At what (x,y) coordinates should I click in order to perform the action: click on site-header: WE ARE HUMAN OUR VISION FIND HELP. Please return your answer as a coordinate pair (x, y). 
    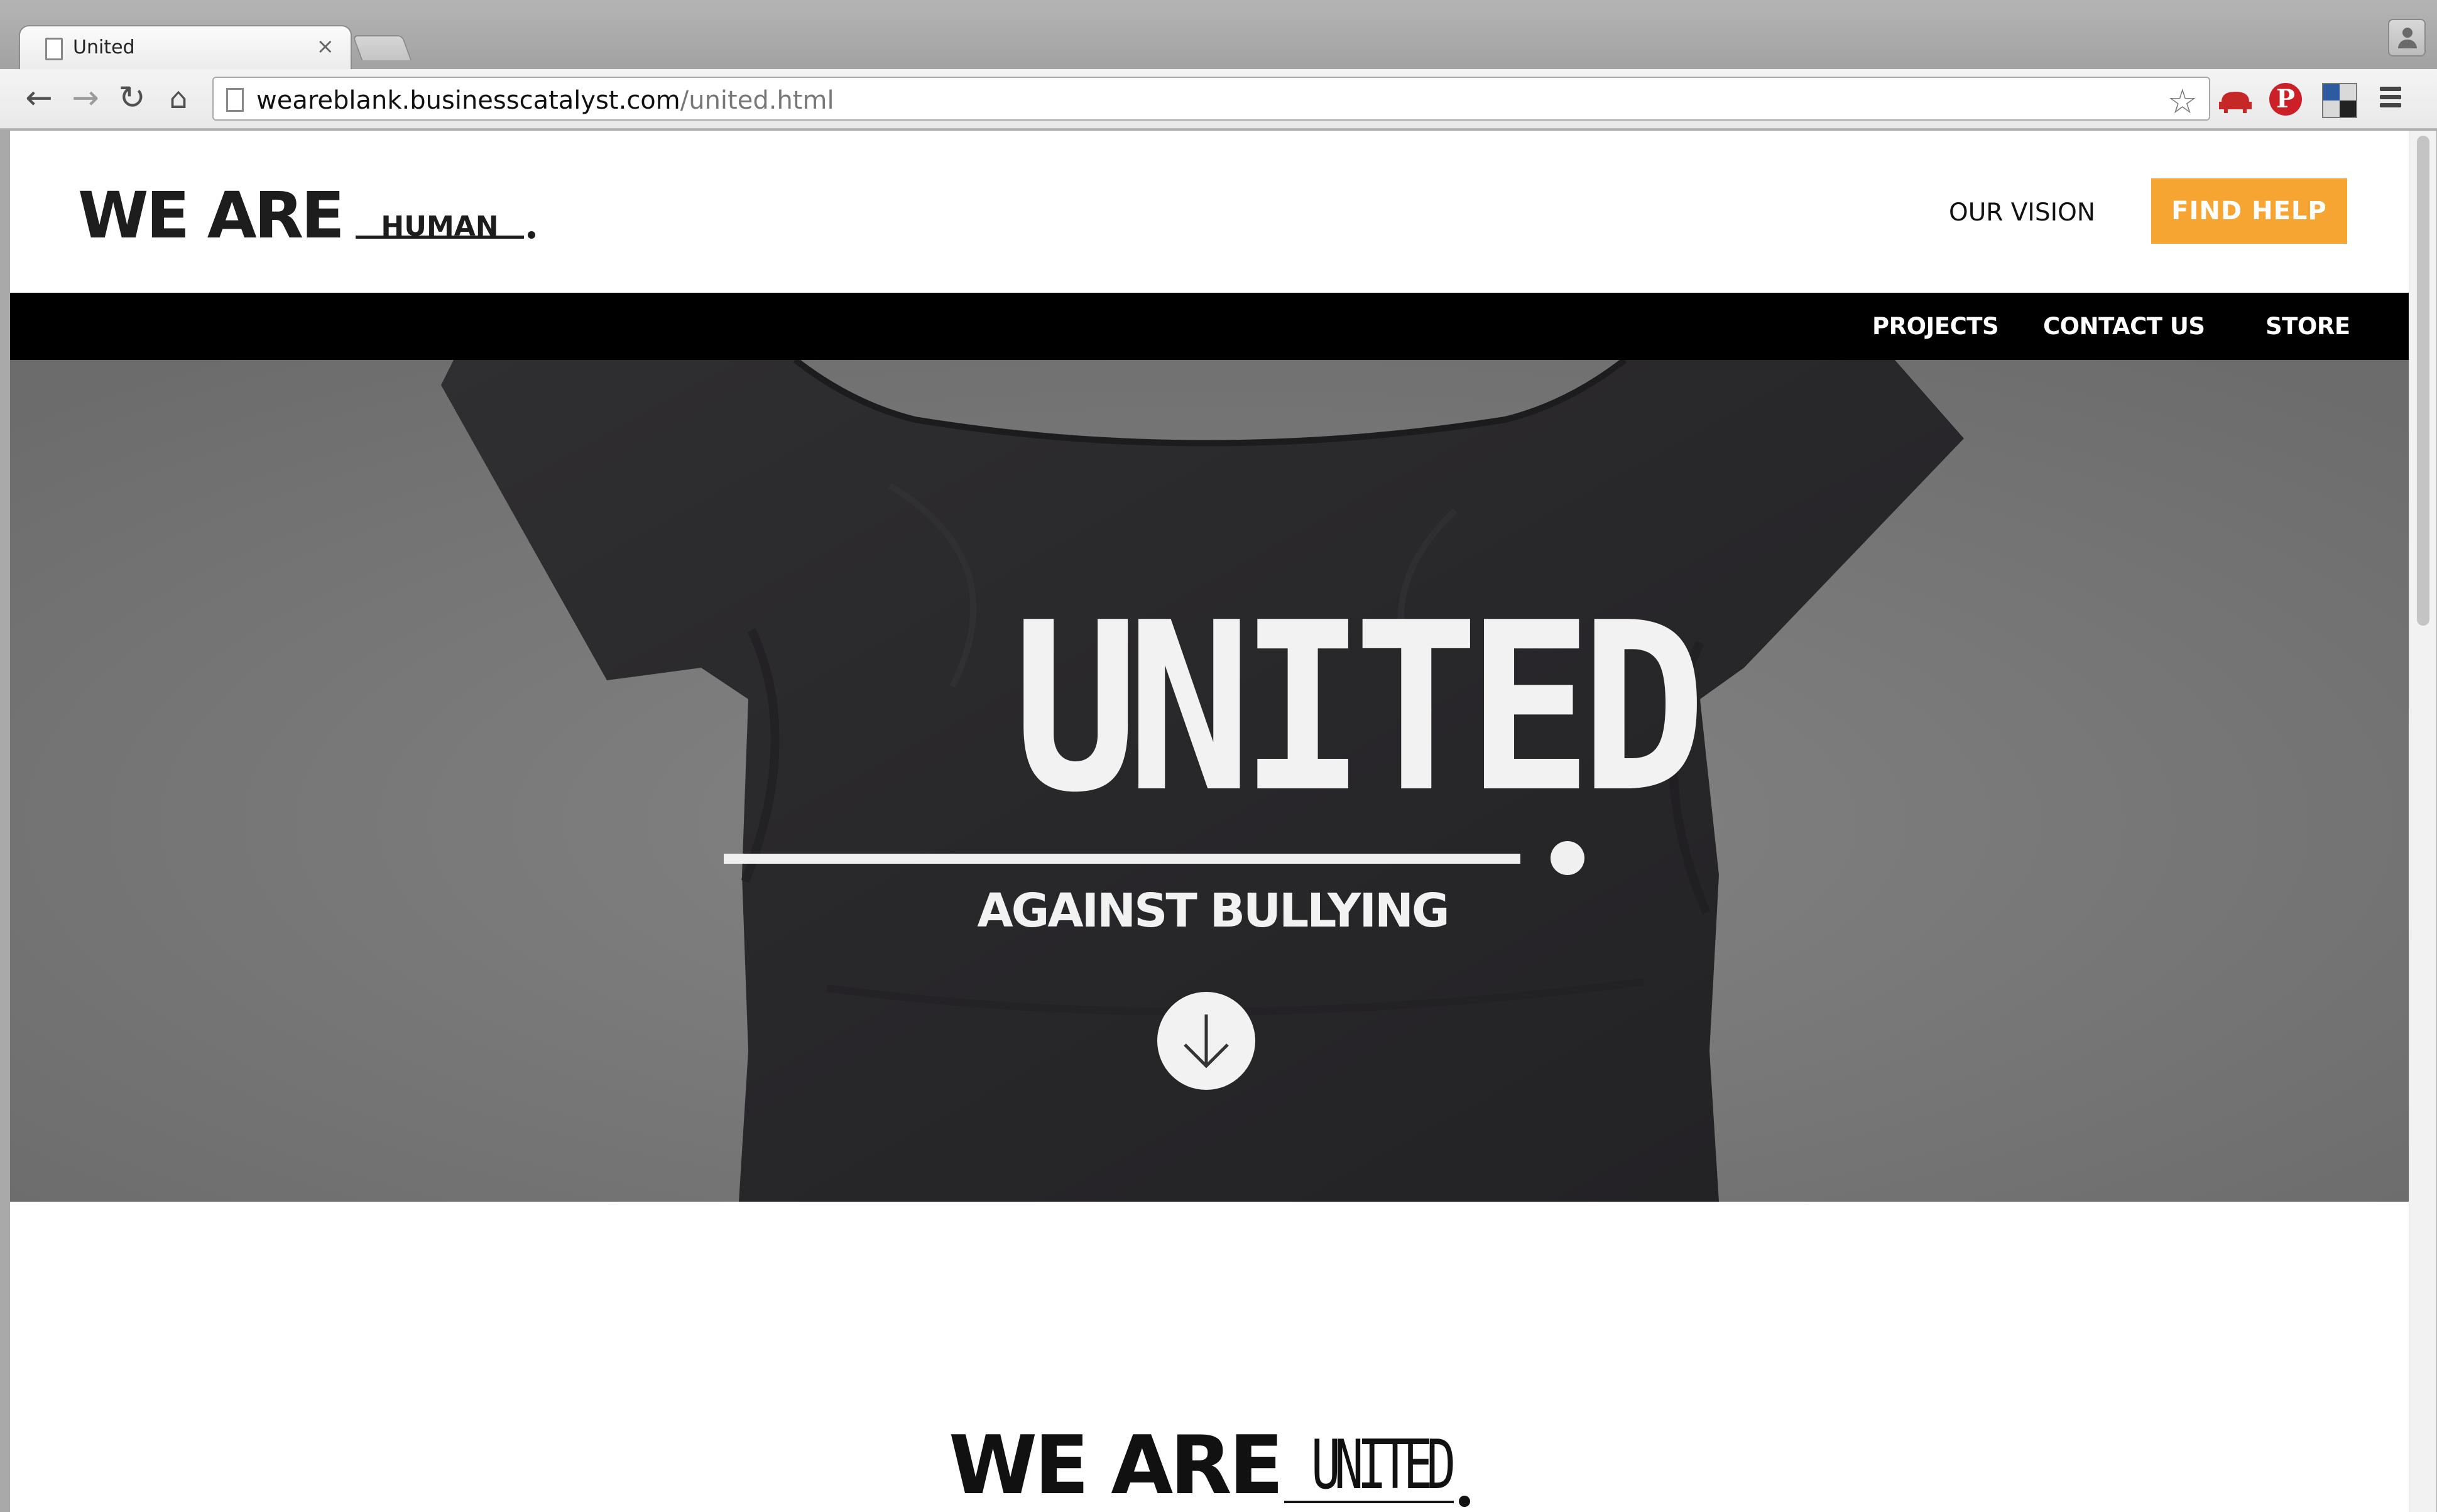
    Looking at the image, I should click on (1209, 212).